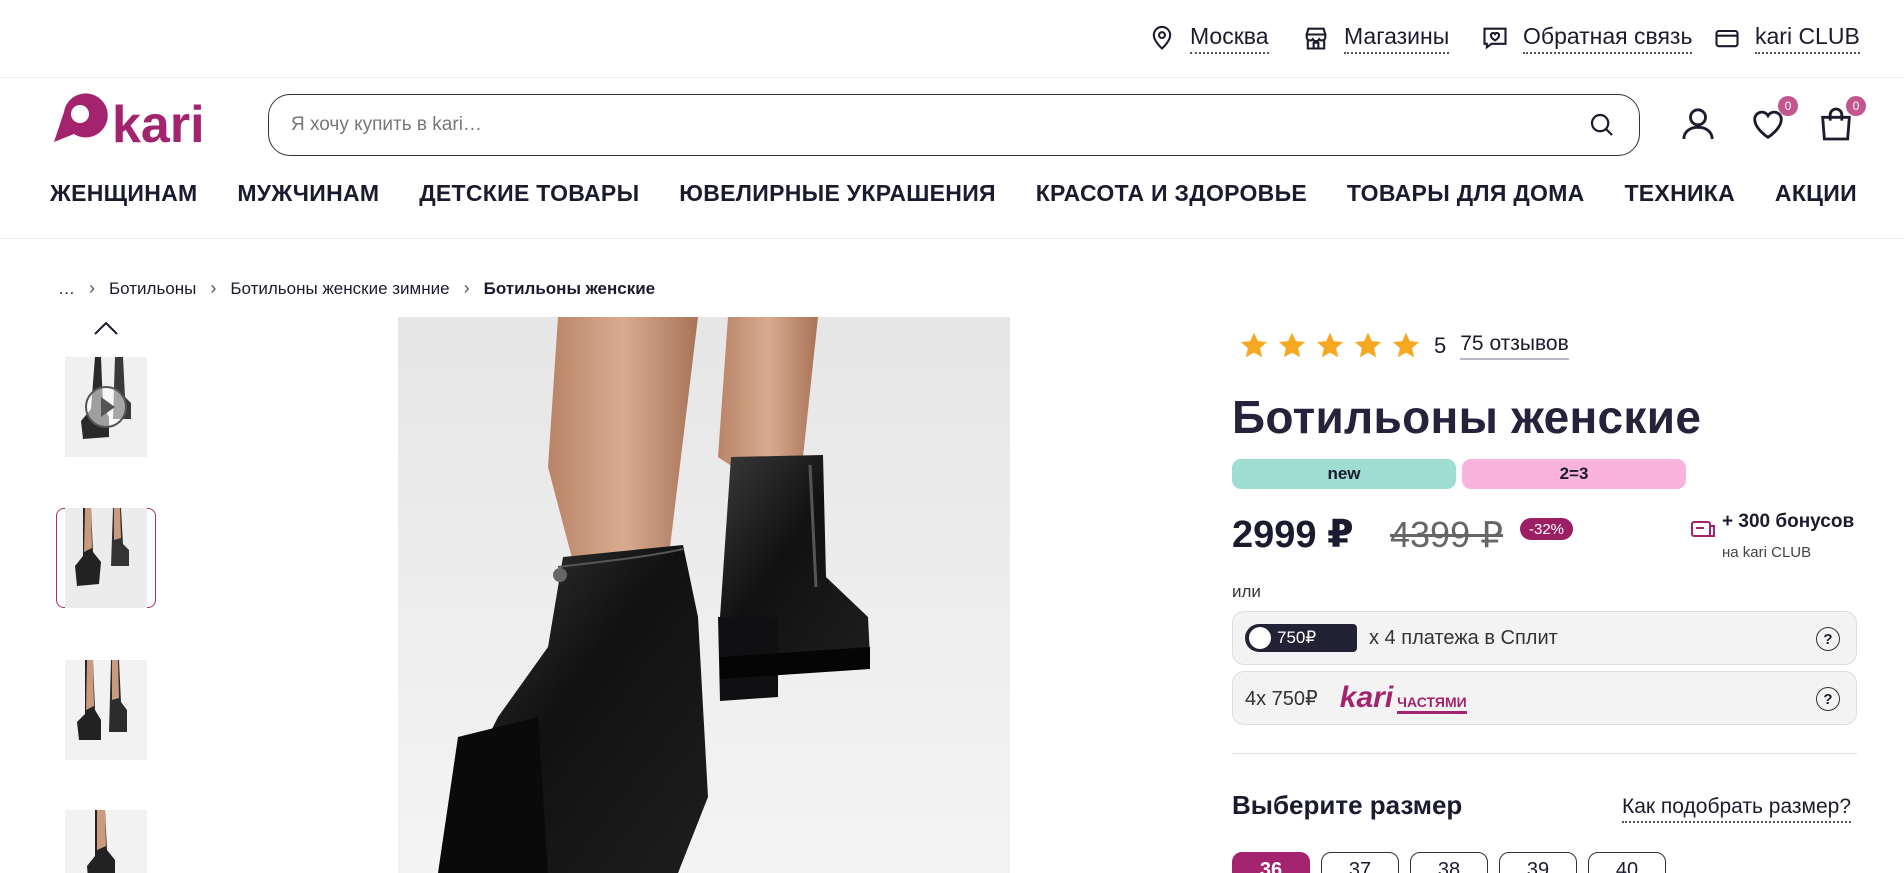 The height and width of the screenshot is (873, 1904). What do you see at coordinates (124, 197) in the screenshot?
I see `nav-item-women: ЖЕНЩИНАМ` at bounding box center [124, 197].